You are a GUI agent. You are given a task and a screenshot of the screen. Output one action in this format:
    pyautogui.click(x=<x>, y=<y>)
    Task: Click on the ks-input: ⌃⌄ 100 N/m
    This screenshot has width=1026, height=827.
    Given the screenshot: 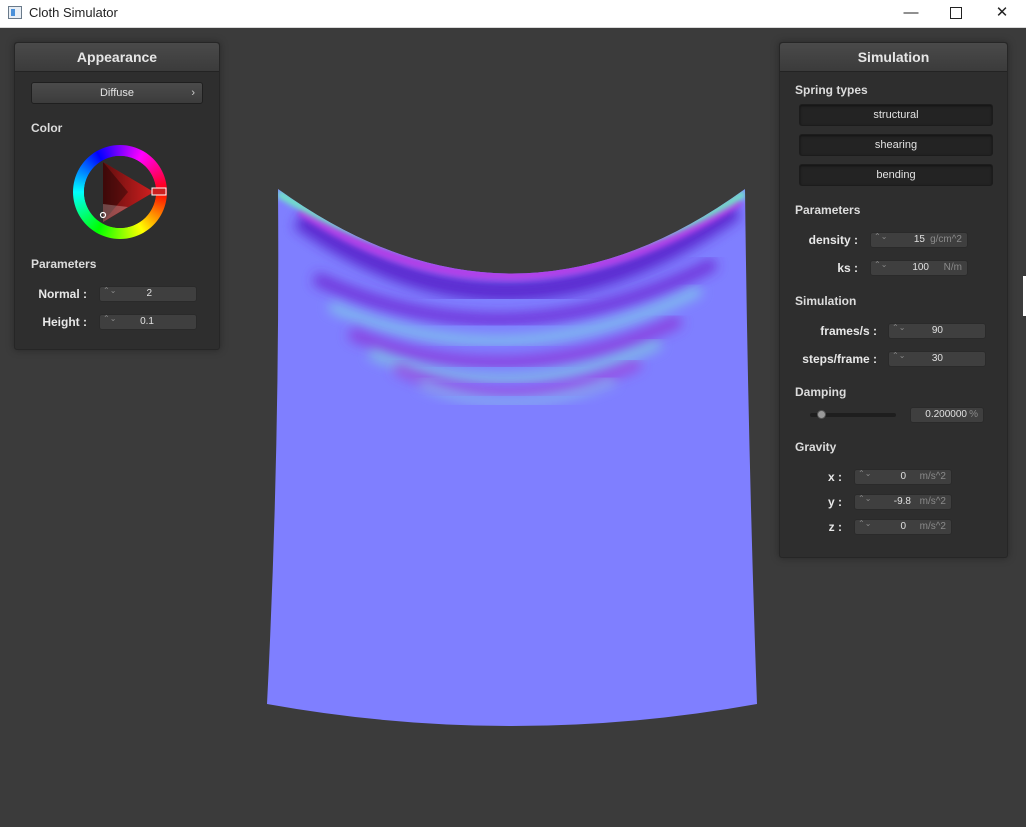 What is the action you would take?
    pyautogui.click(x=919, y=268)
    